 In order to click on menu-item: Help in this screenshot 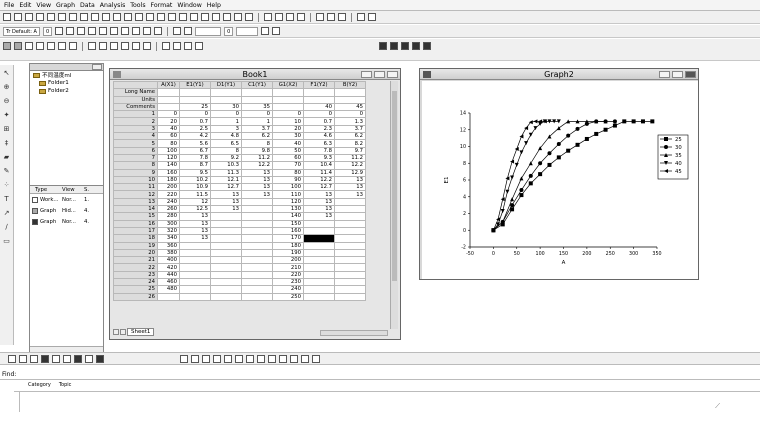, I will do `click(214, 5)`.